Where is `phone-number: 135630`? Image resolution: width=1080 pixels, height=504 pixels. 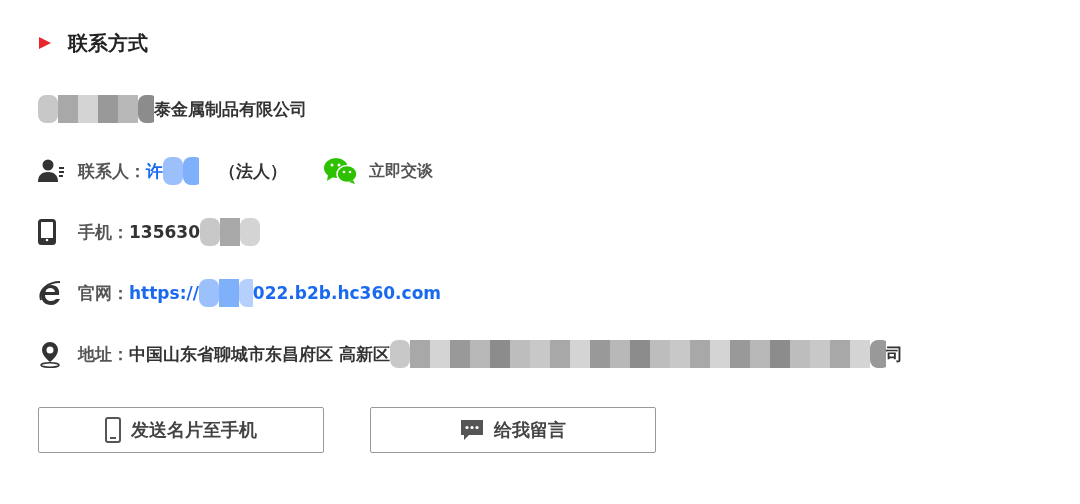 phone-number: 135630 is located at coordinates (164, 232).